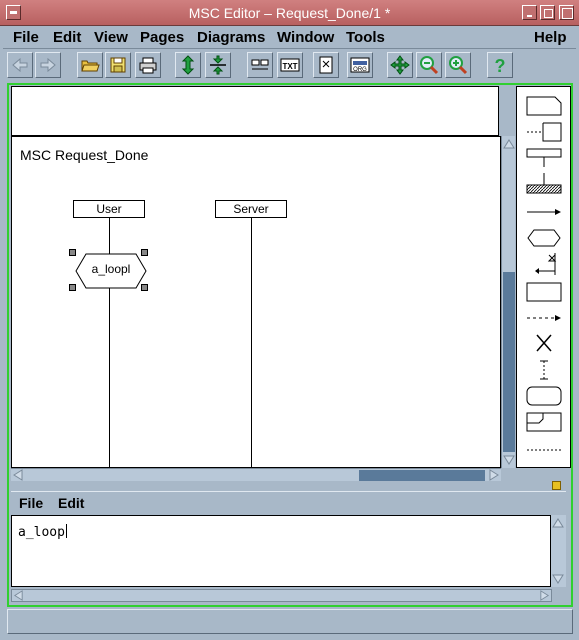 This screenshot has width=579, height=640. I want to click on palette-stop, so click(545, 344).